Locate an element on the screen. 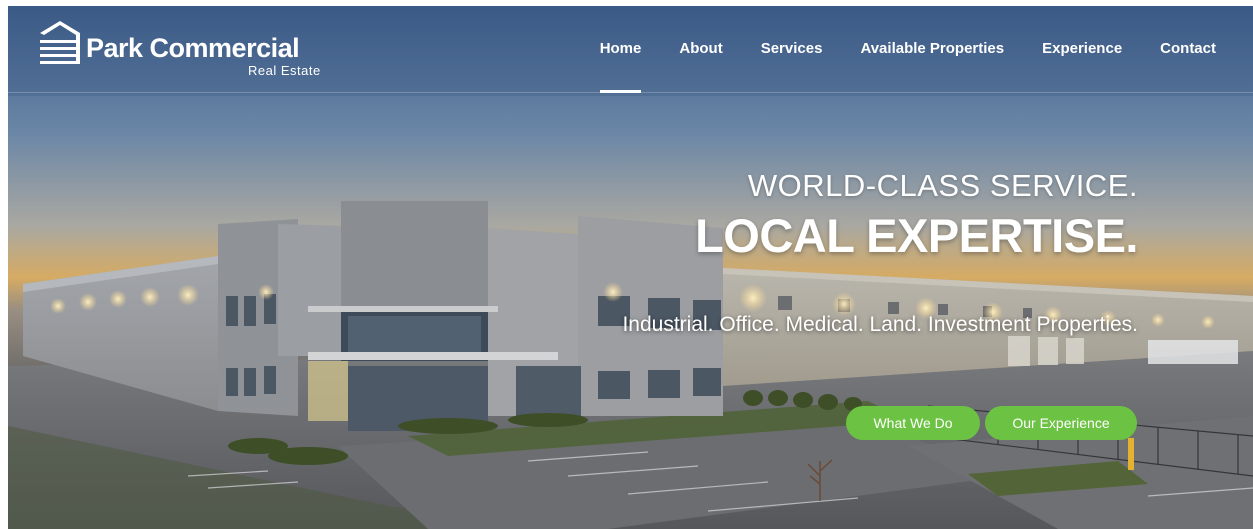 The image size is (1253, 529). brand-name: Park Commercial is located at coordinates (193, 48).